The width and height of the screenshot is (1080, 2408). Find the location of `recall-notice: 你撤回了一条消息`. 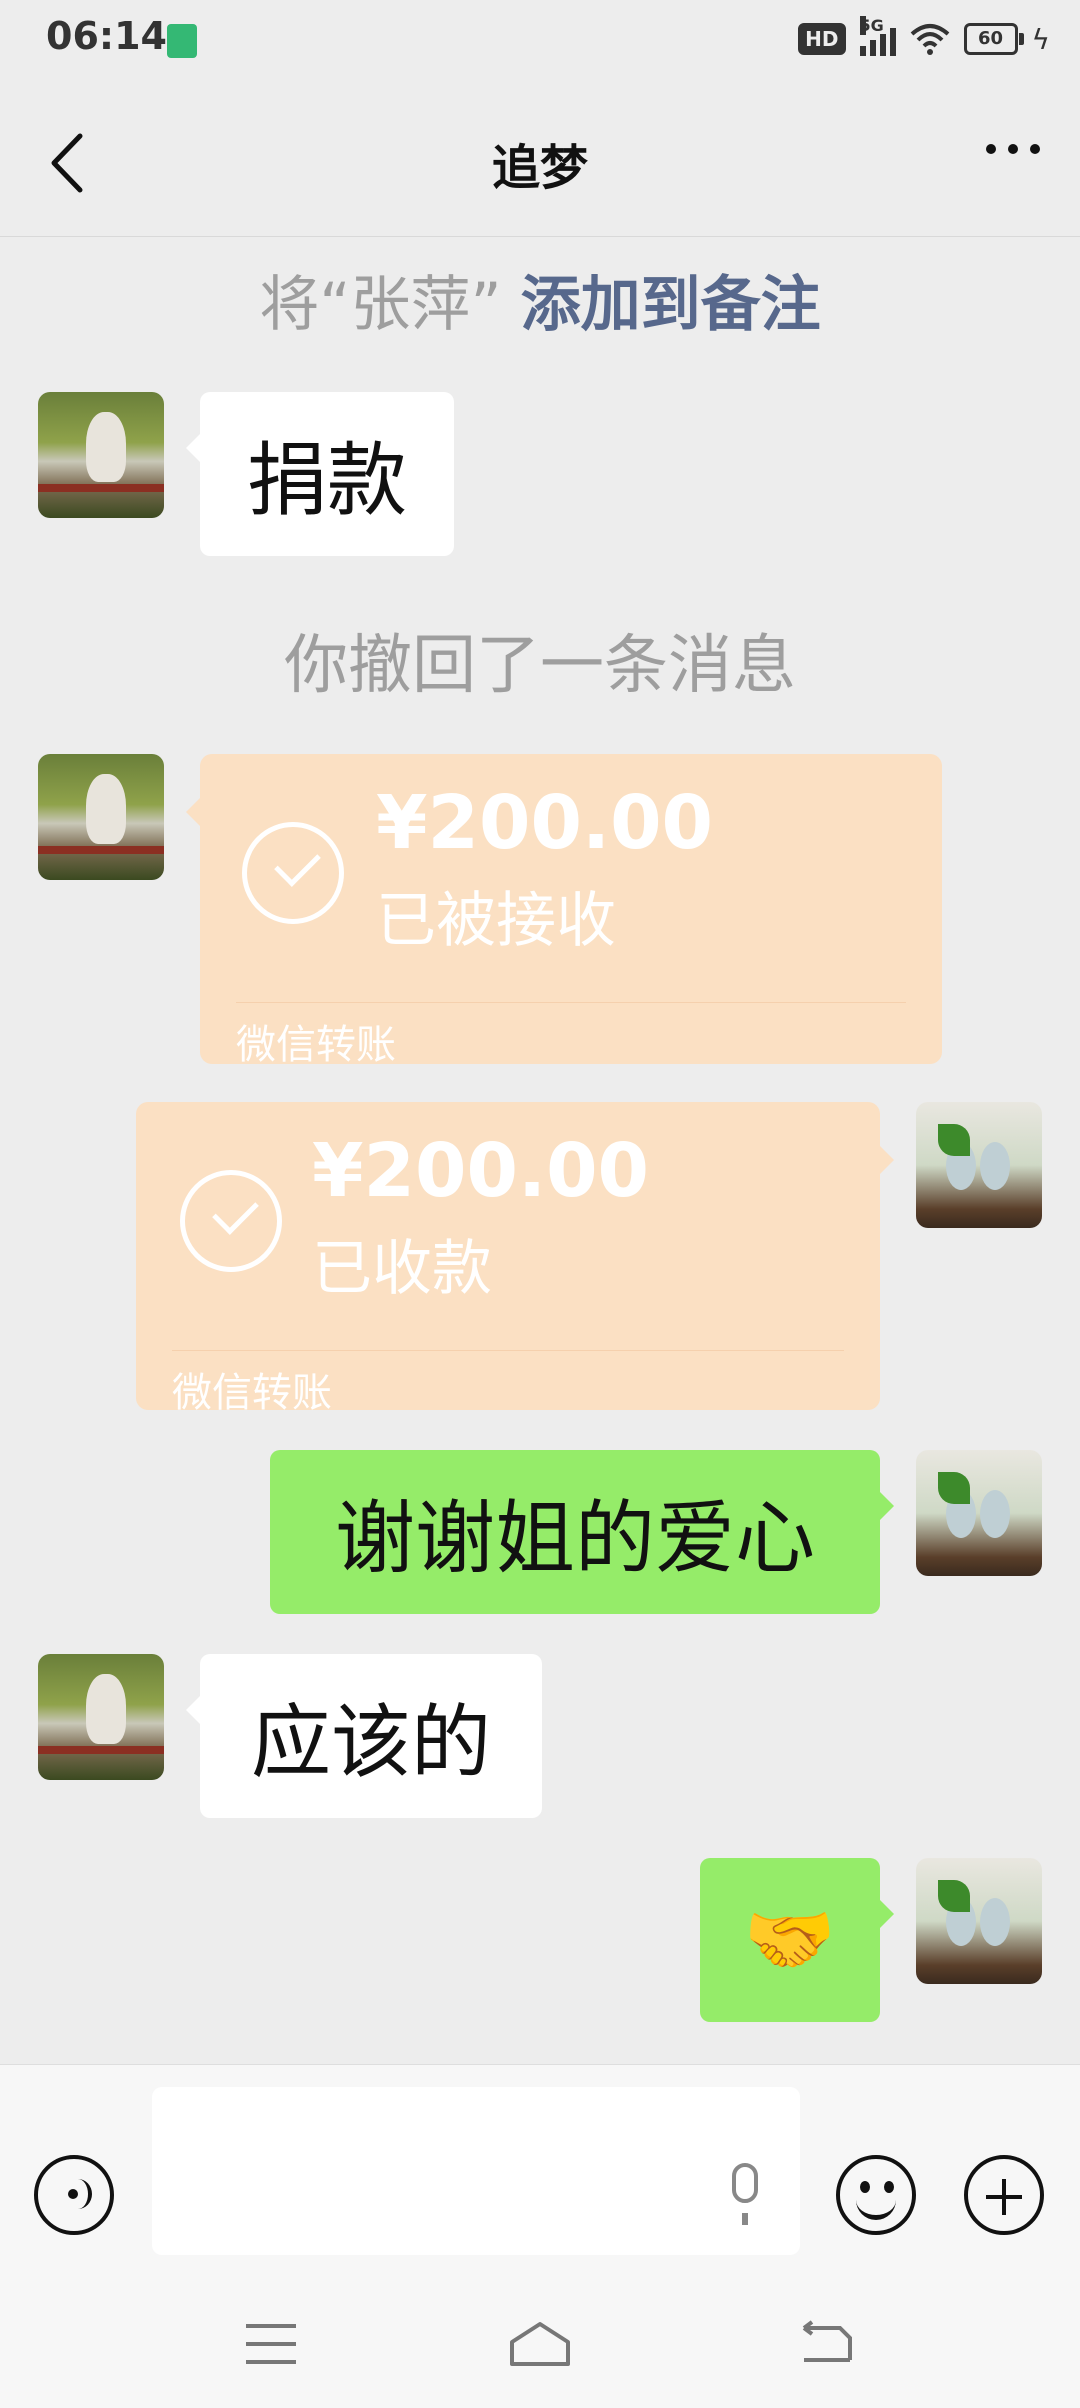

recall-notice: 你撤回了一条消息 is located at coordinates (540, 666).